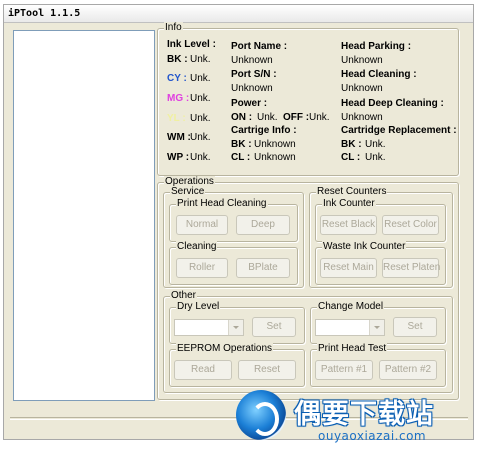 The width and height of the screenshot is (483, 450). Describe the element at coordinates (209, 327) in the screenshot. I see `dry-level-select` at that location.